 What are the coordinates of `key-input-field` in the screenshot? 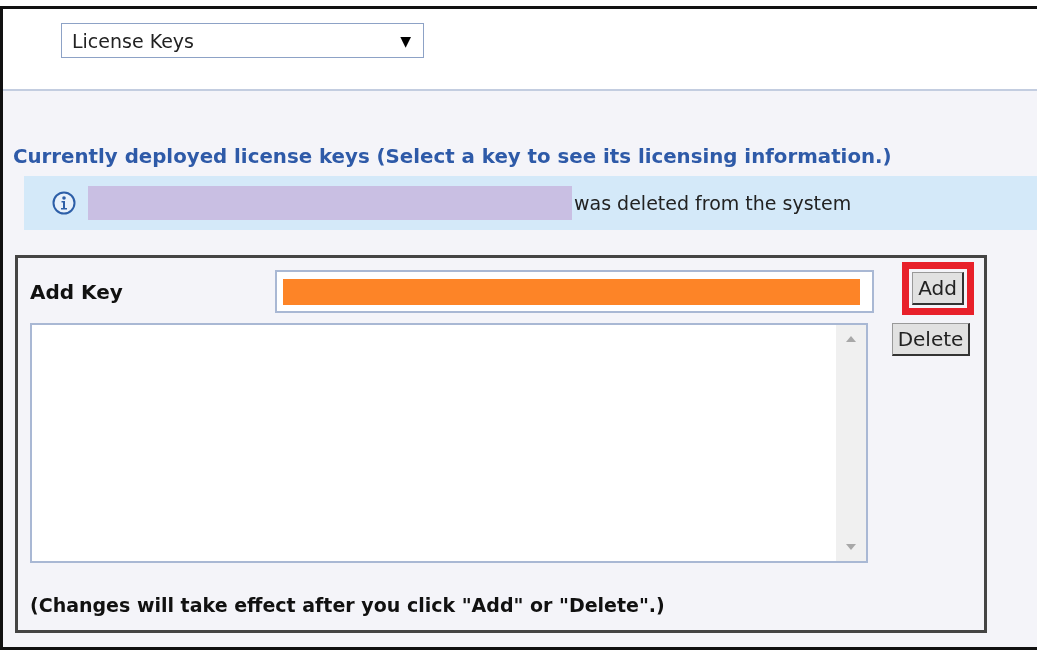 It's located at (574, 291).